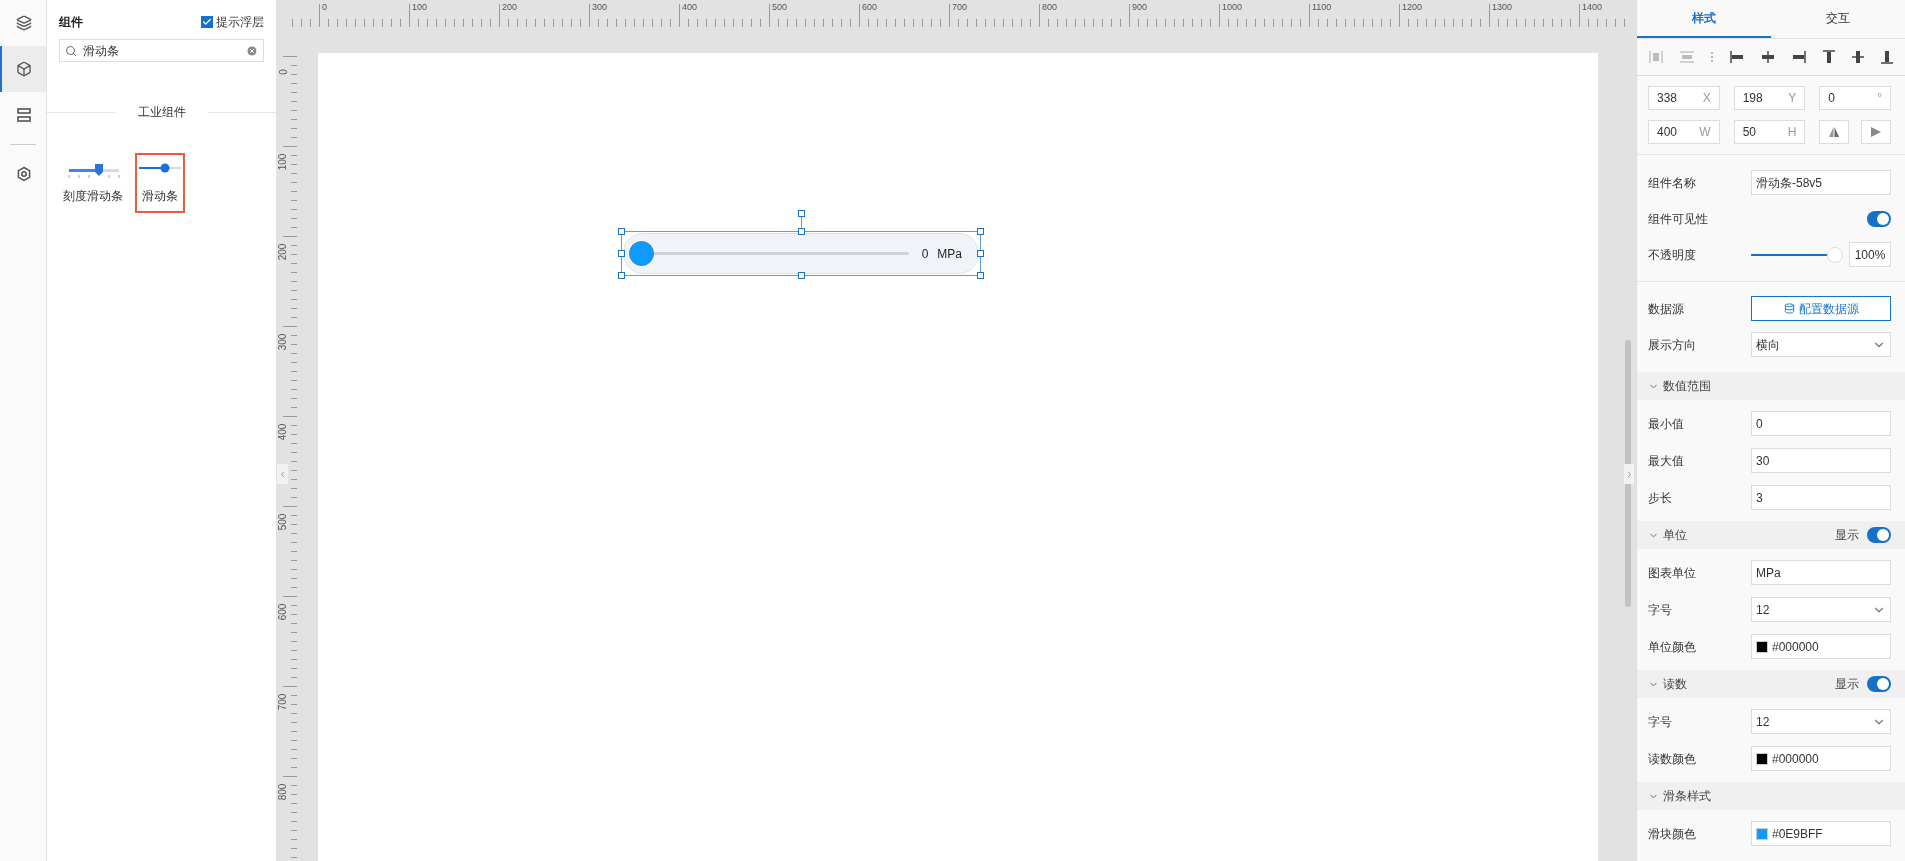 The image size is (1905, 861). What do you see at coordinates (510, 7) in the screenshot?
I see `ruler-label: 200` at bounding box center [510, 7].